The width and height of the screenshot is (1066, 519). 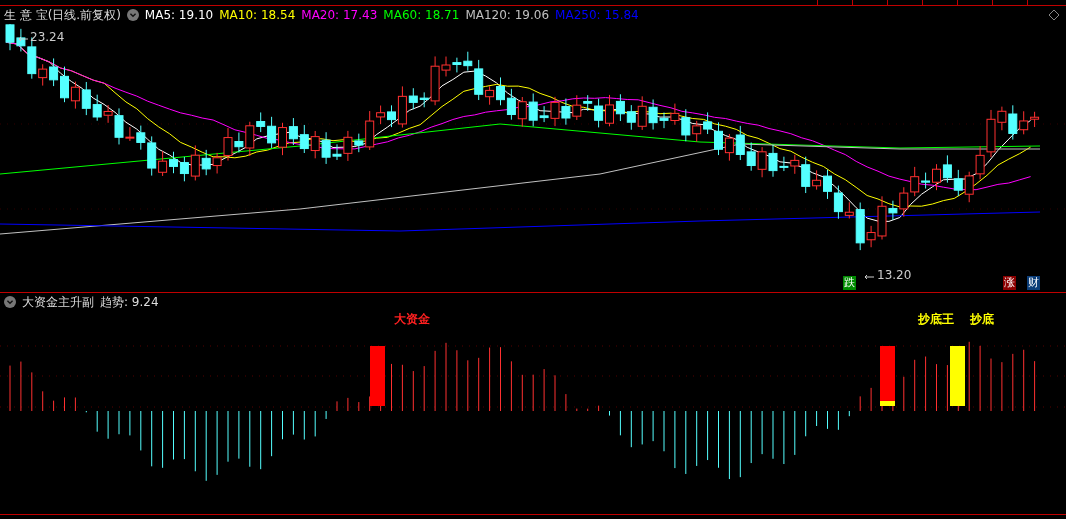 What do you see at coordinates (62, 15) in the screenshot?
I see `chart-title: 生 意 宝(日线.前复权)` at bounding box center [62, 15].